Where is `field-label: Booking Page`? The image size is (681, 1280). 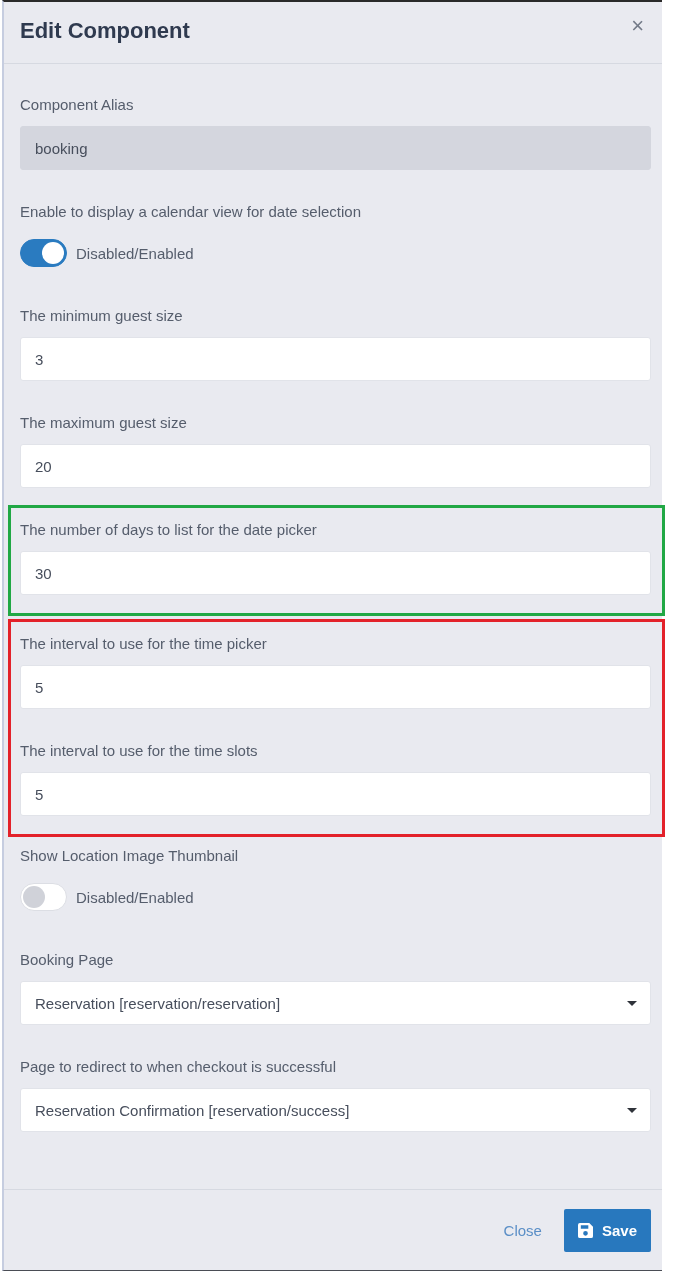 field-label: Booking Page is located at coordinates (67, 960).